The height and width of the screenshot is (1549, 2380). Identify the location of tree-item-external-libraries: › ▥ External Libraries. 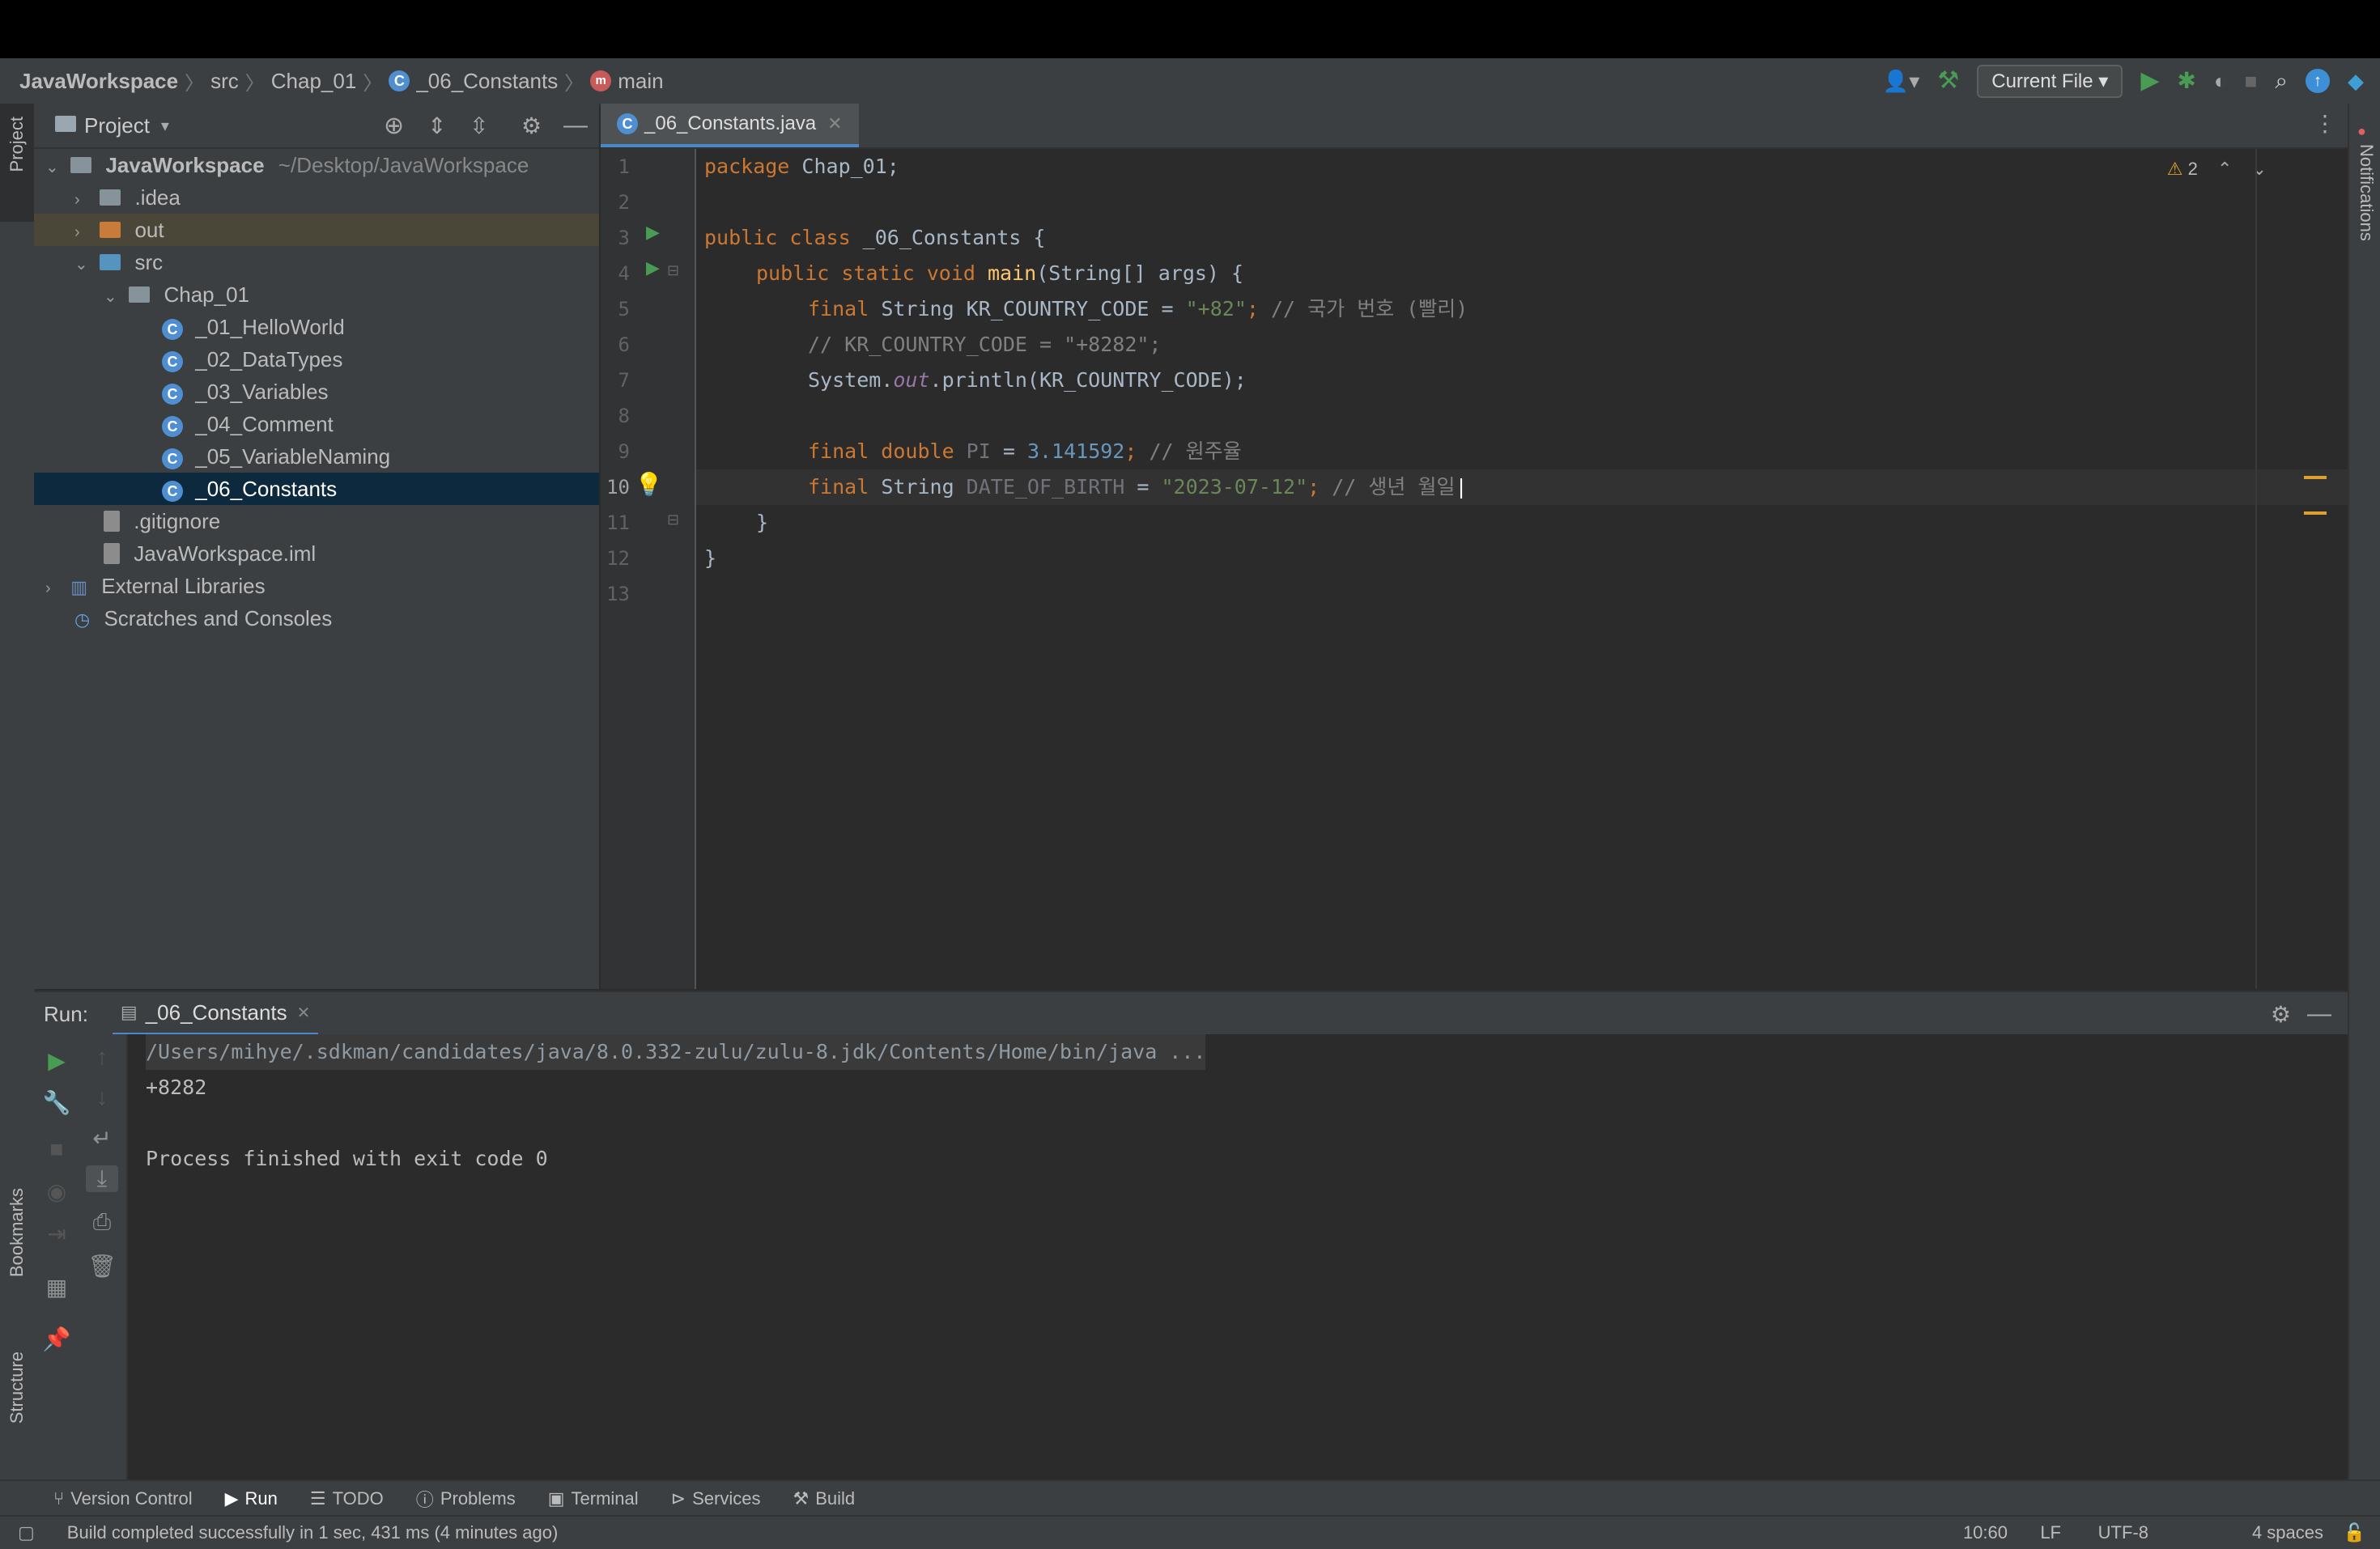
(316, 586).